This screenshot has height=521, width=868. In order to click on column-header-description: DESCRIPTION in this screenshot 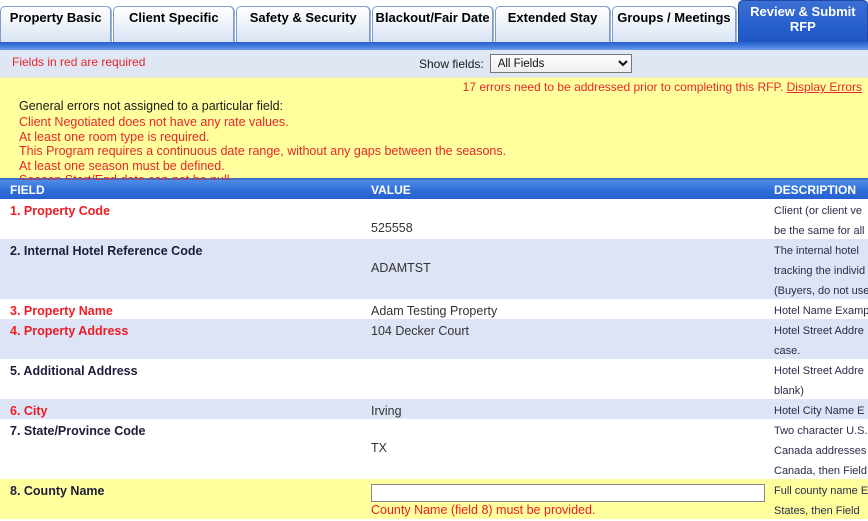, I will do `click(815, 190)`.